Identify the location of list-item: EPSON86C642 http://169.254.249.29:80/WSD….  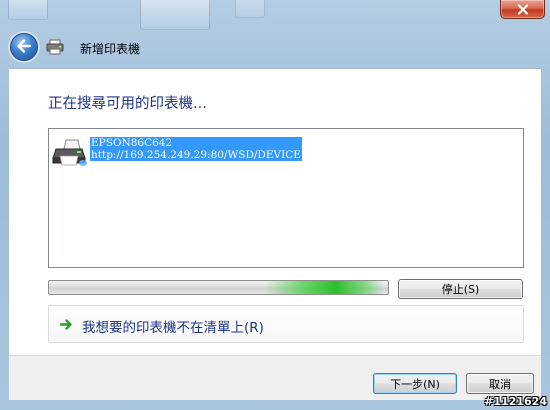
(177, 152).